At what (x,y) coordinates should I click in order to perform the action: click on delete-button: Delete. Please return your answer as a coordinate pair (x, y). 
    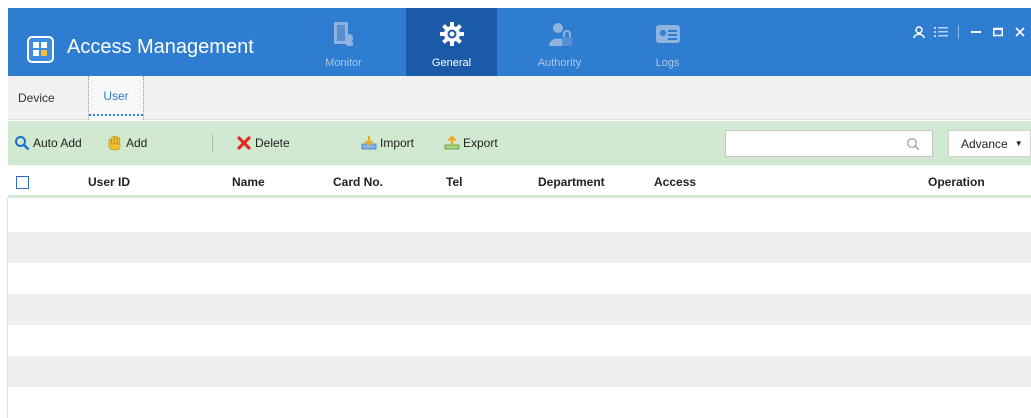
    Looking at the image, I should click on (263, 143).